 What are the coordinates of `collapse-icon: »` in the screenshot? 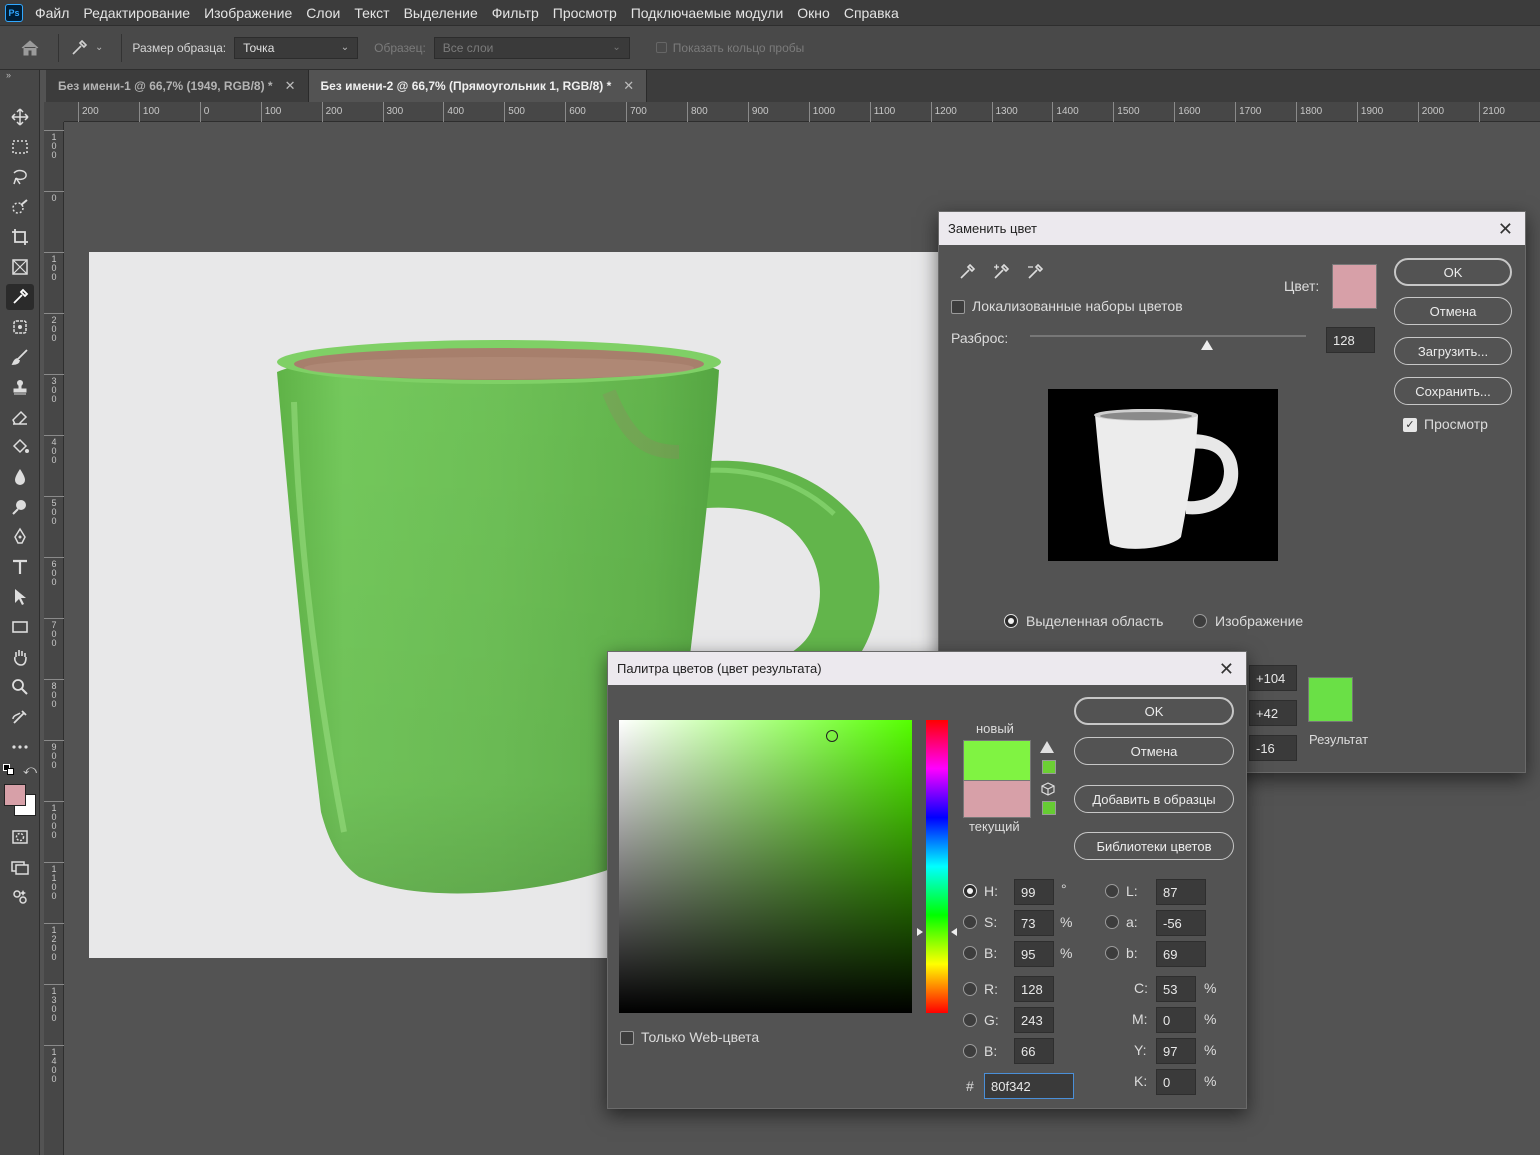 It's located at (8, 75).